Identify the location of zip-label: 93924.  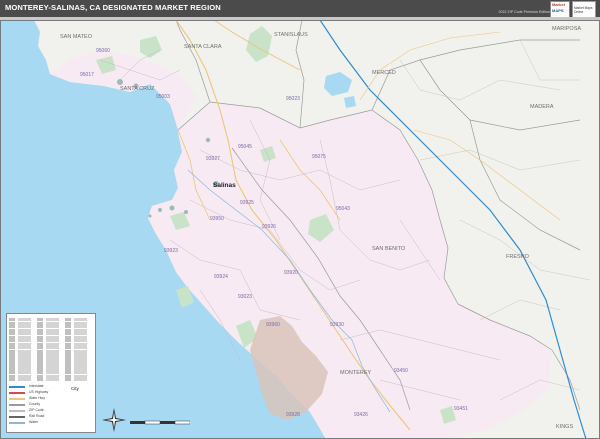
(221, 277).